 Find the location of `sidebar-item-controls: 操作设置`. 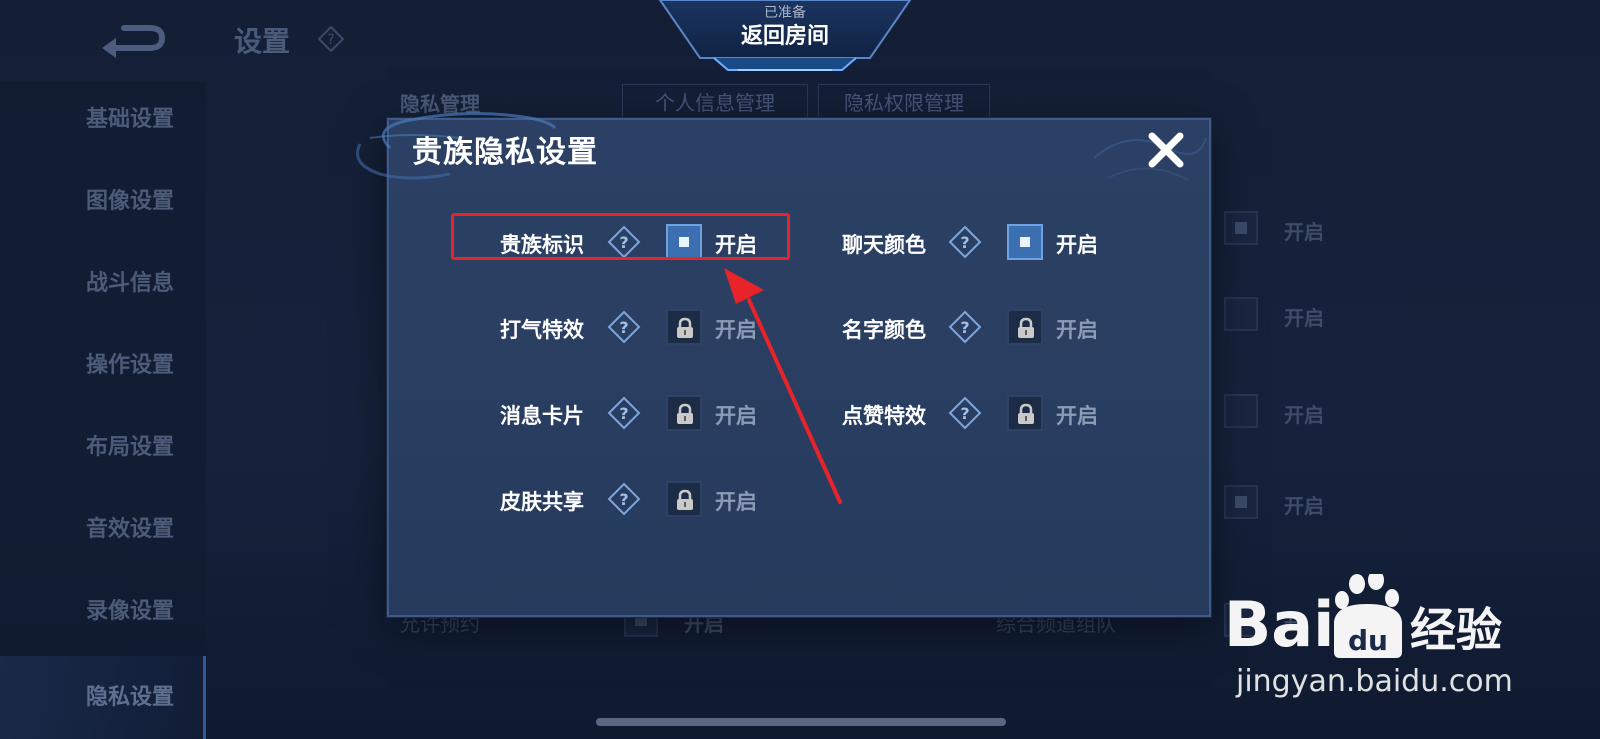

sidebar-item-controls: 操作设置 is located at coordinates (103, 366).